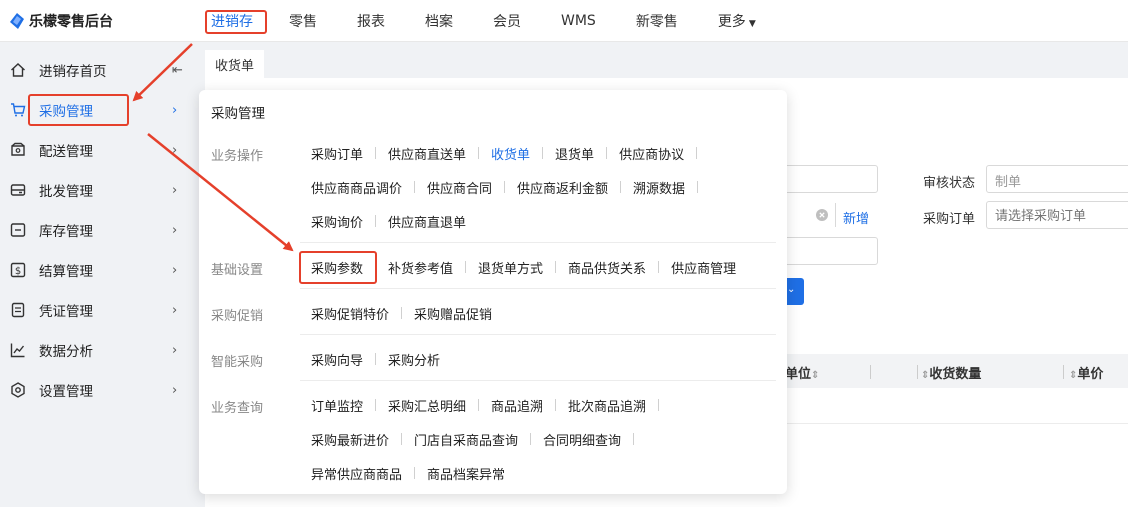  Describe the element at coordinates (517, 405) in the screenshot. I see `menu-item-product-trace: 商品追溯` at that location.